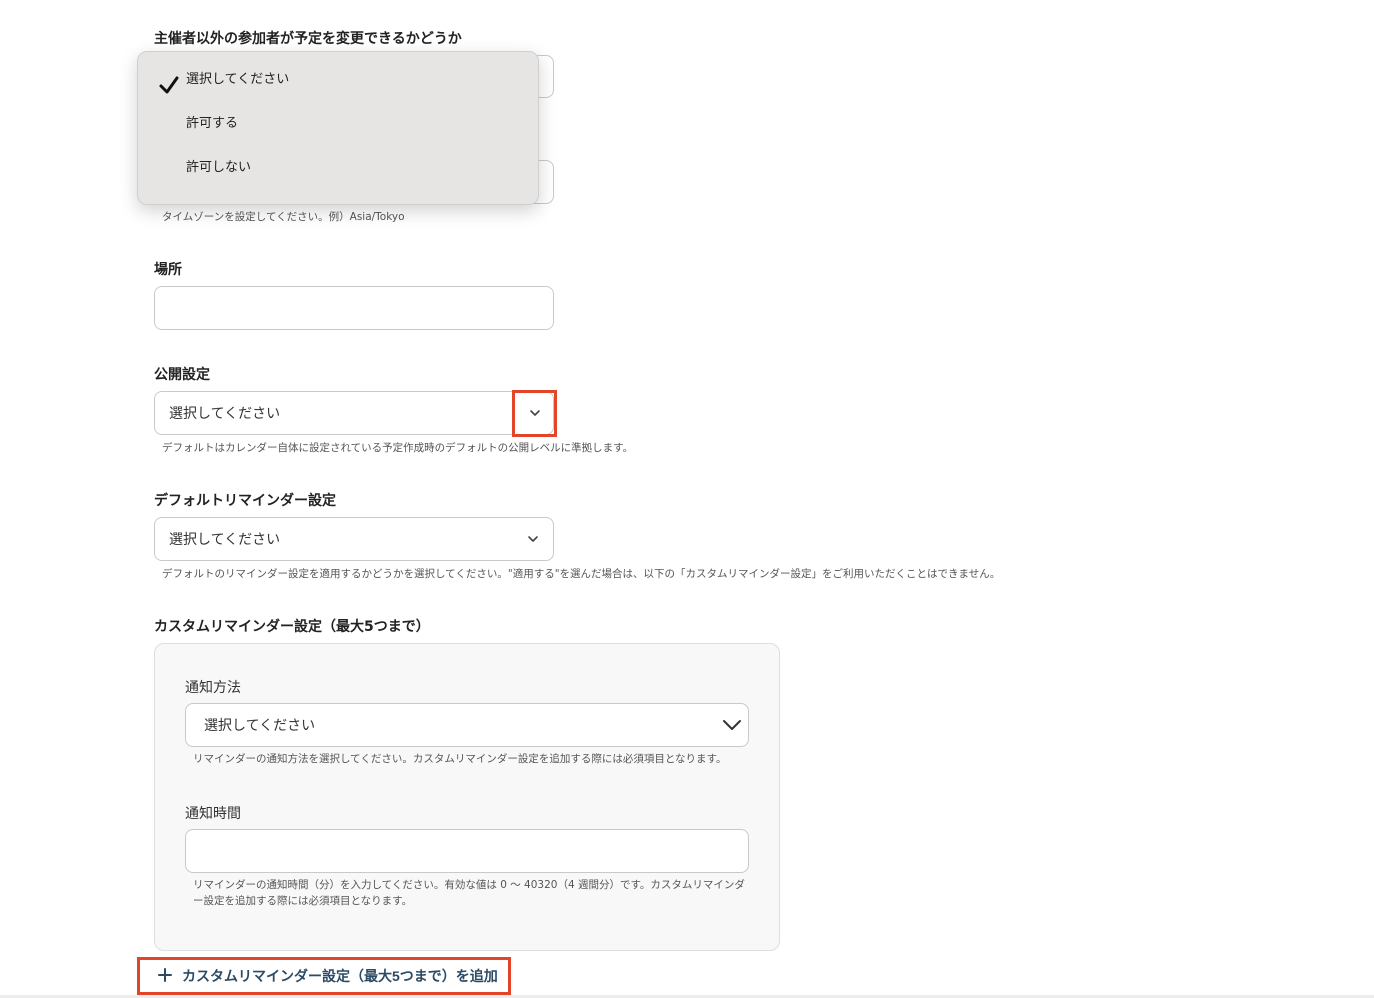 This screenshot has height=998, width=1374. I want to click on plus-icon, so click(165, 976).